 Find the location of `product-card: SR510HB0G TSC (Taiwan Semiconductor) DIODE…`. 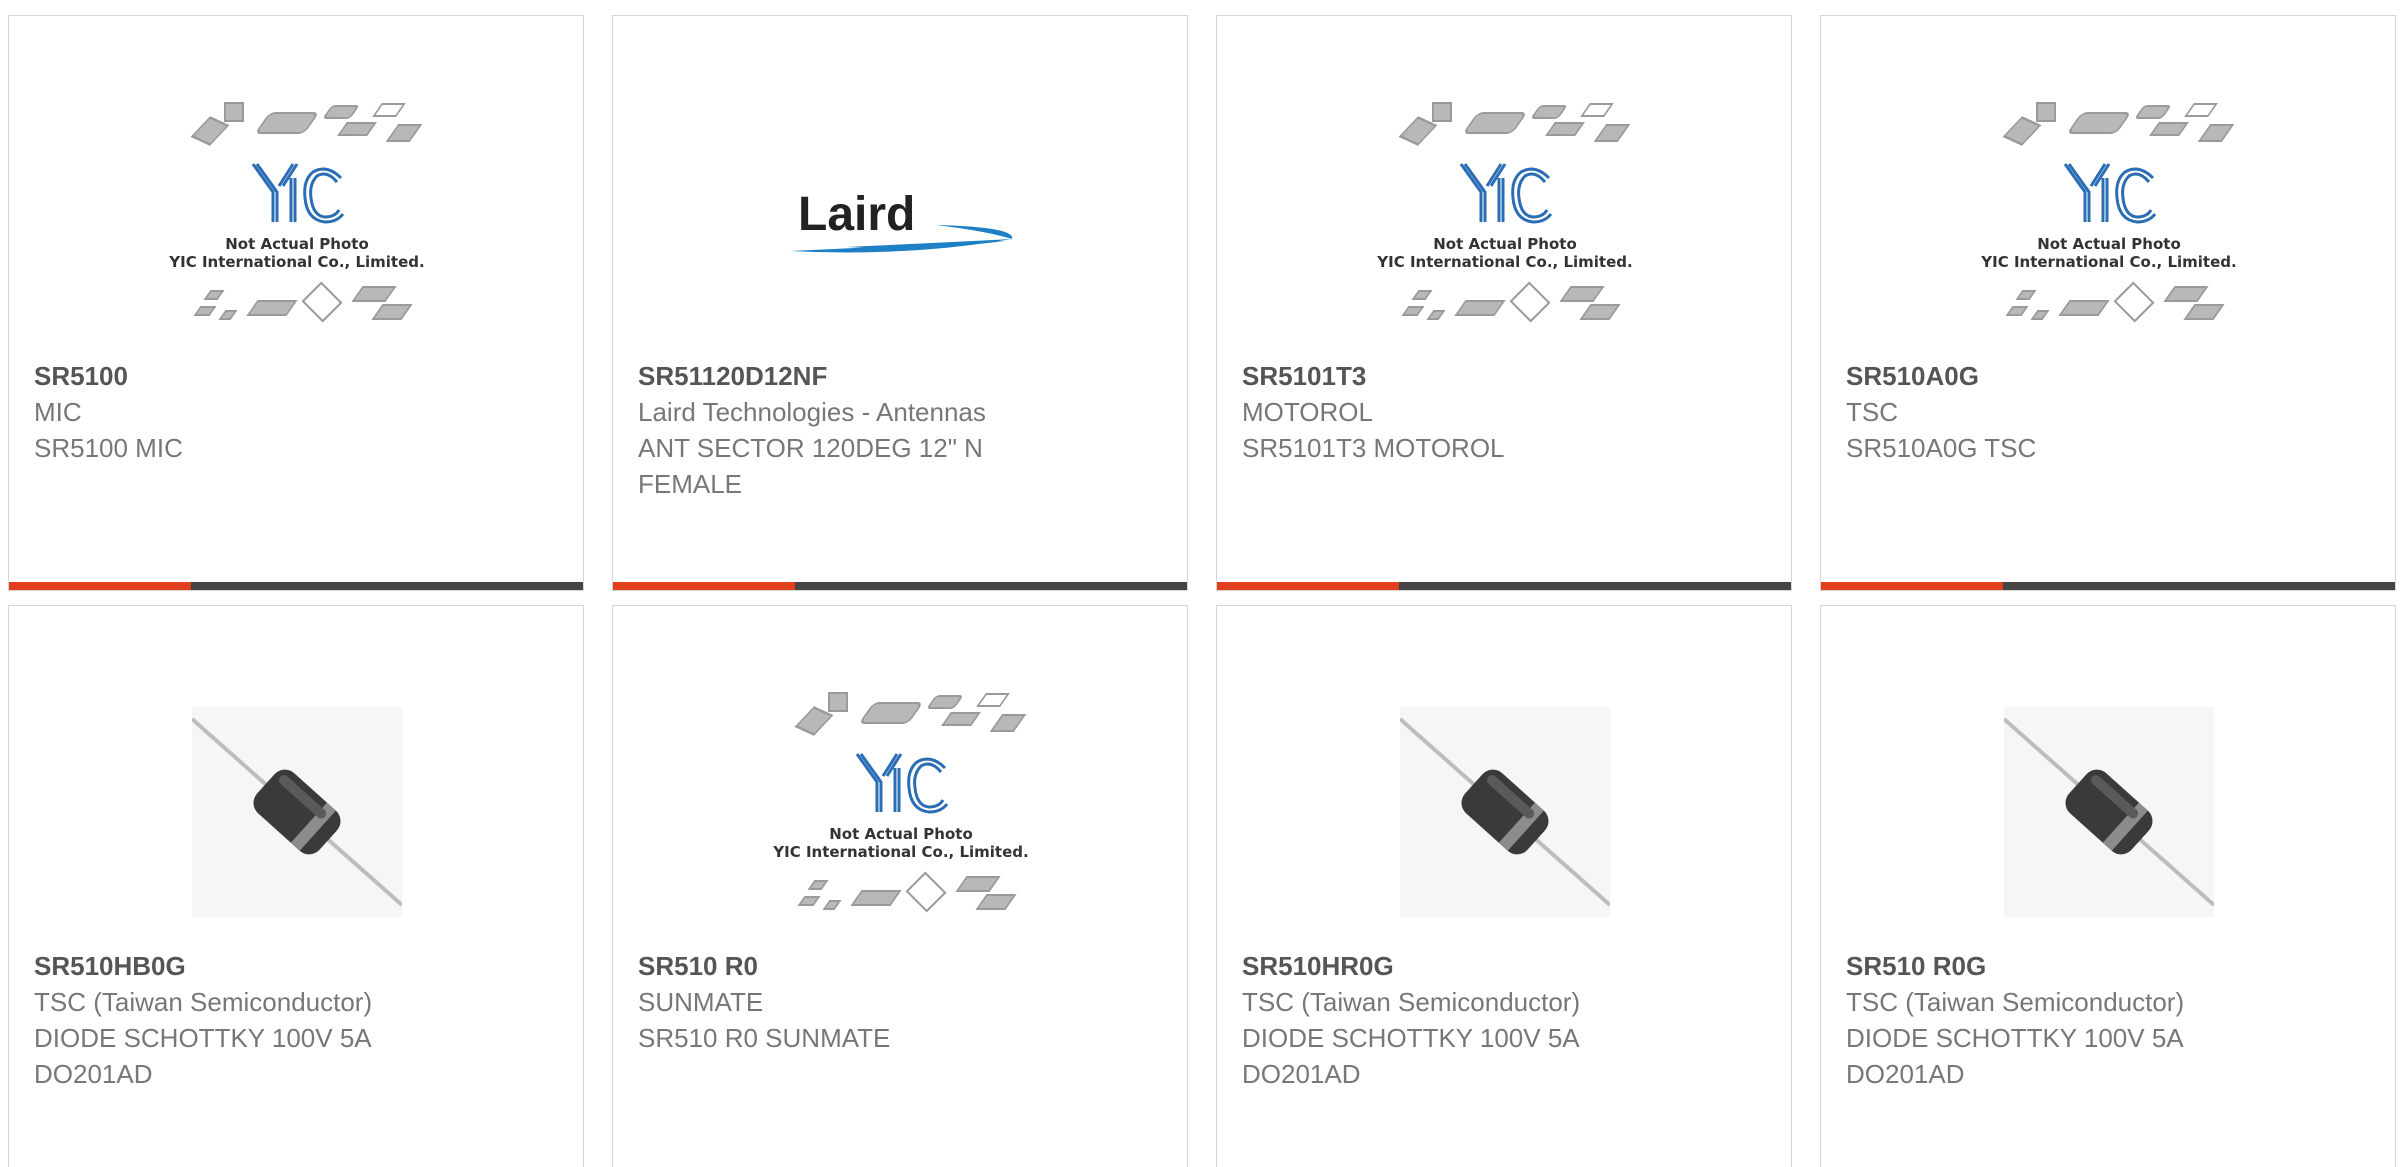

product-card: SR510HB0G TSC (Taiwan Semiconductor) DIODE… is located at coordinates (296, 886).